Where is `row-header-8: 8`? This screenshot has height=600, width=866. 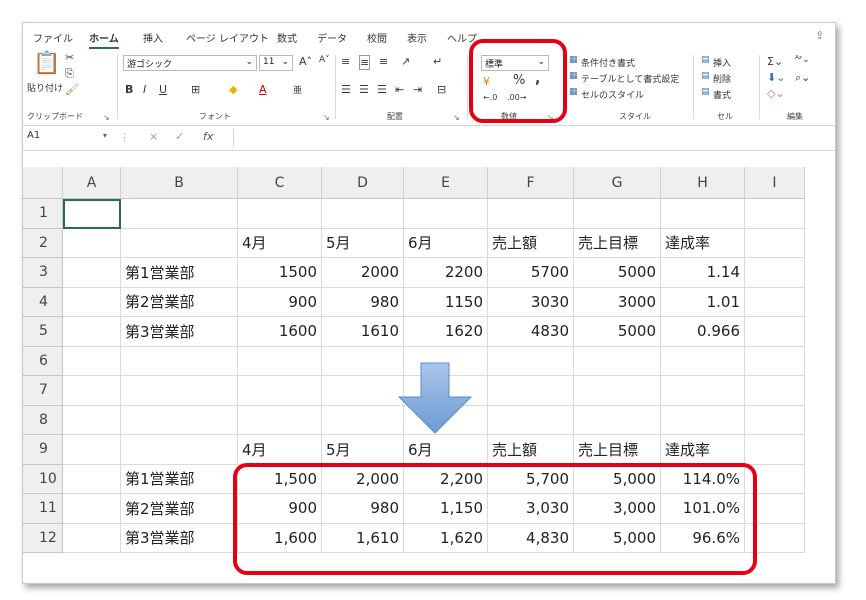 row-header-8: 8 is located at coordinates (43, 420).